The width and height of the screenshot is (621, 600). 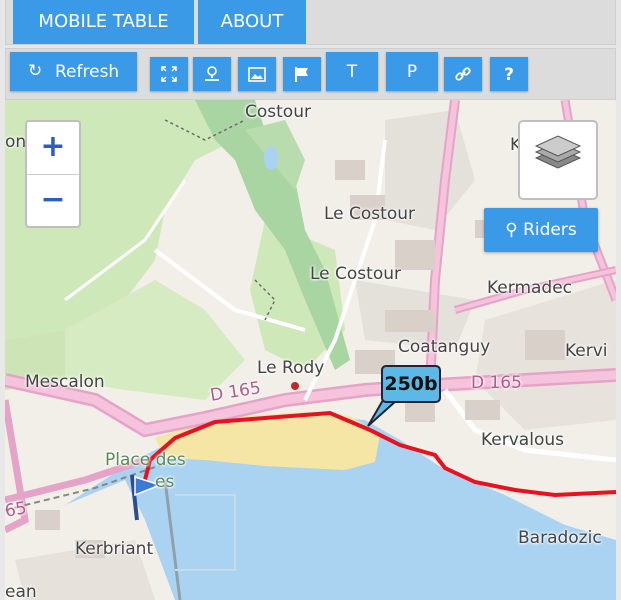 I want to click on refresh-icon: ↻, so click(x=35, y=71).